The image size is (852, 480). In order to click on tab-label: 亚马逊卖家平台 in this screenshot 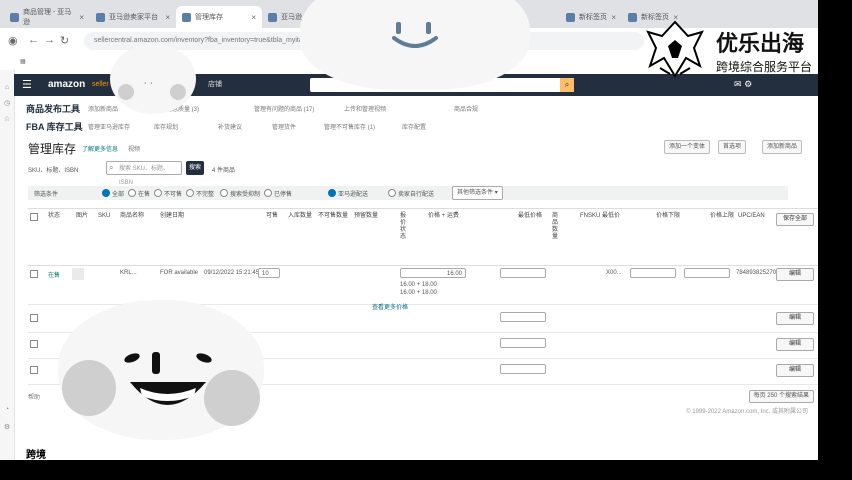, I will do `click(133, 17)`.